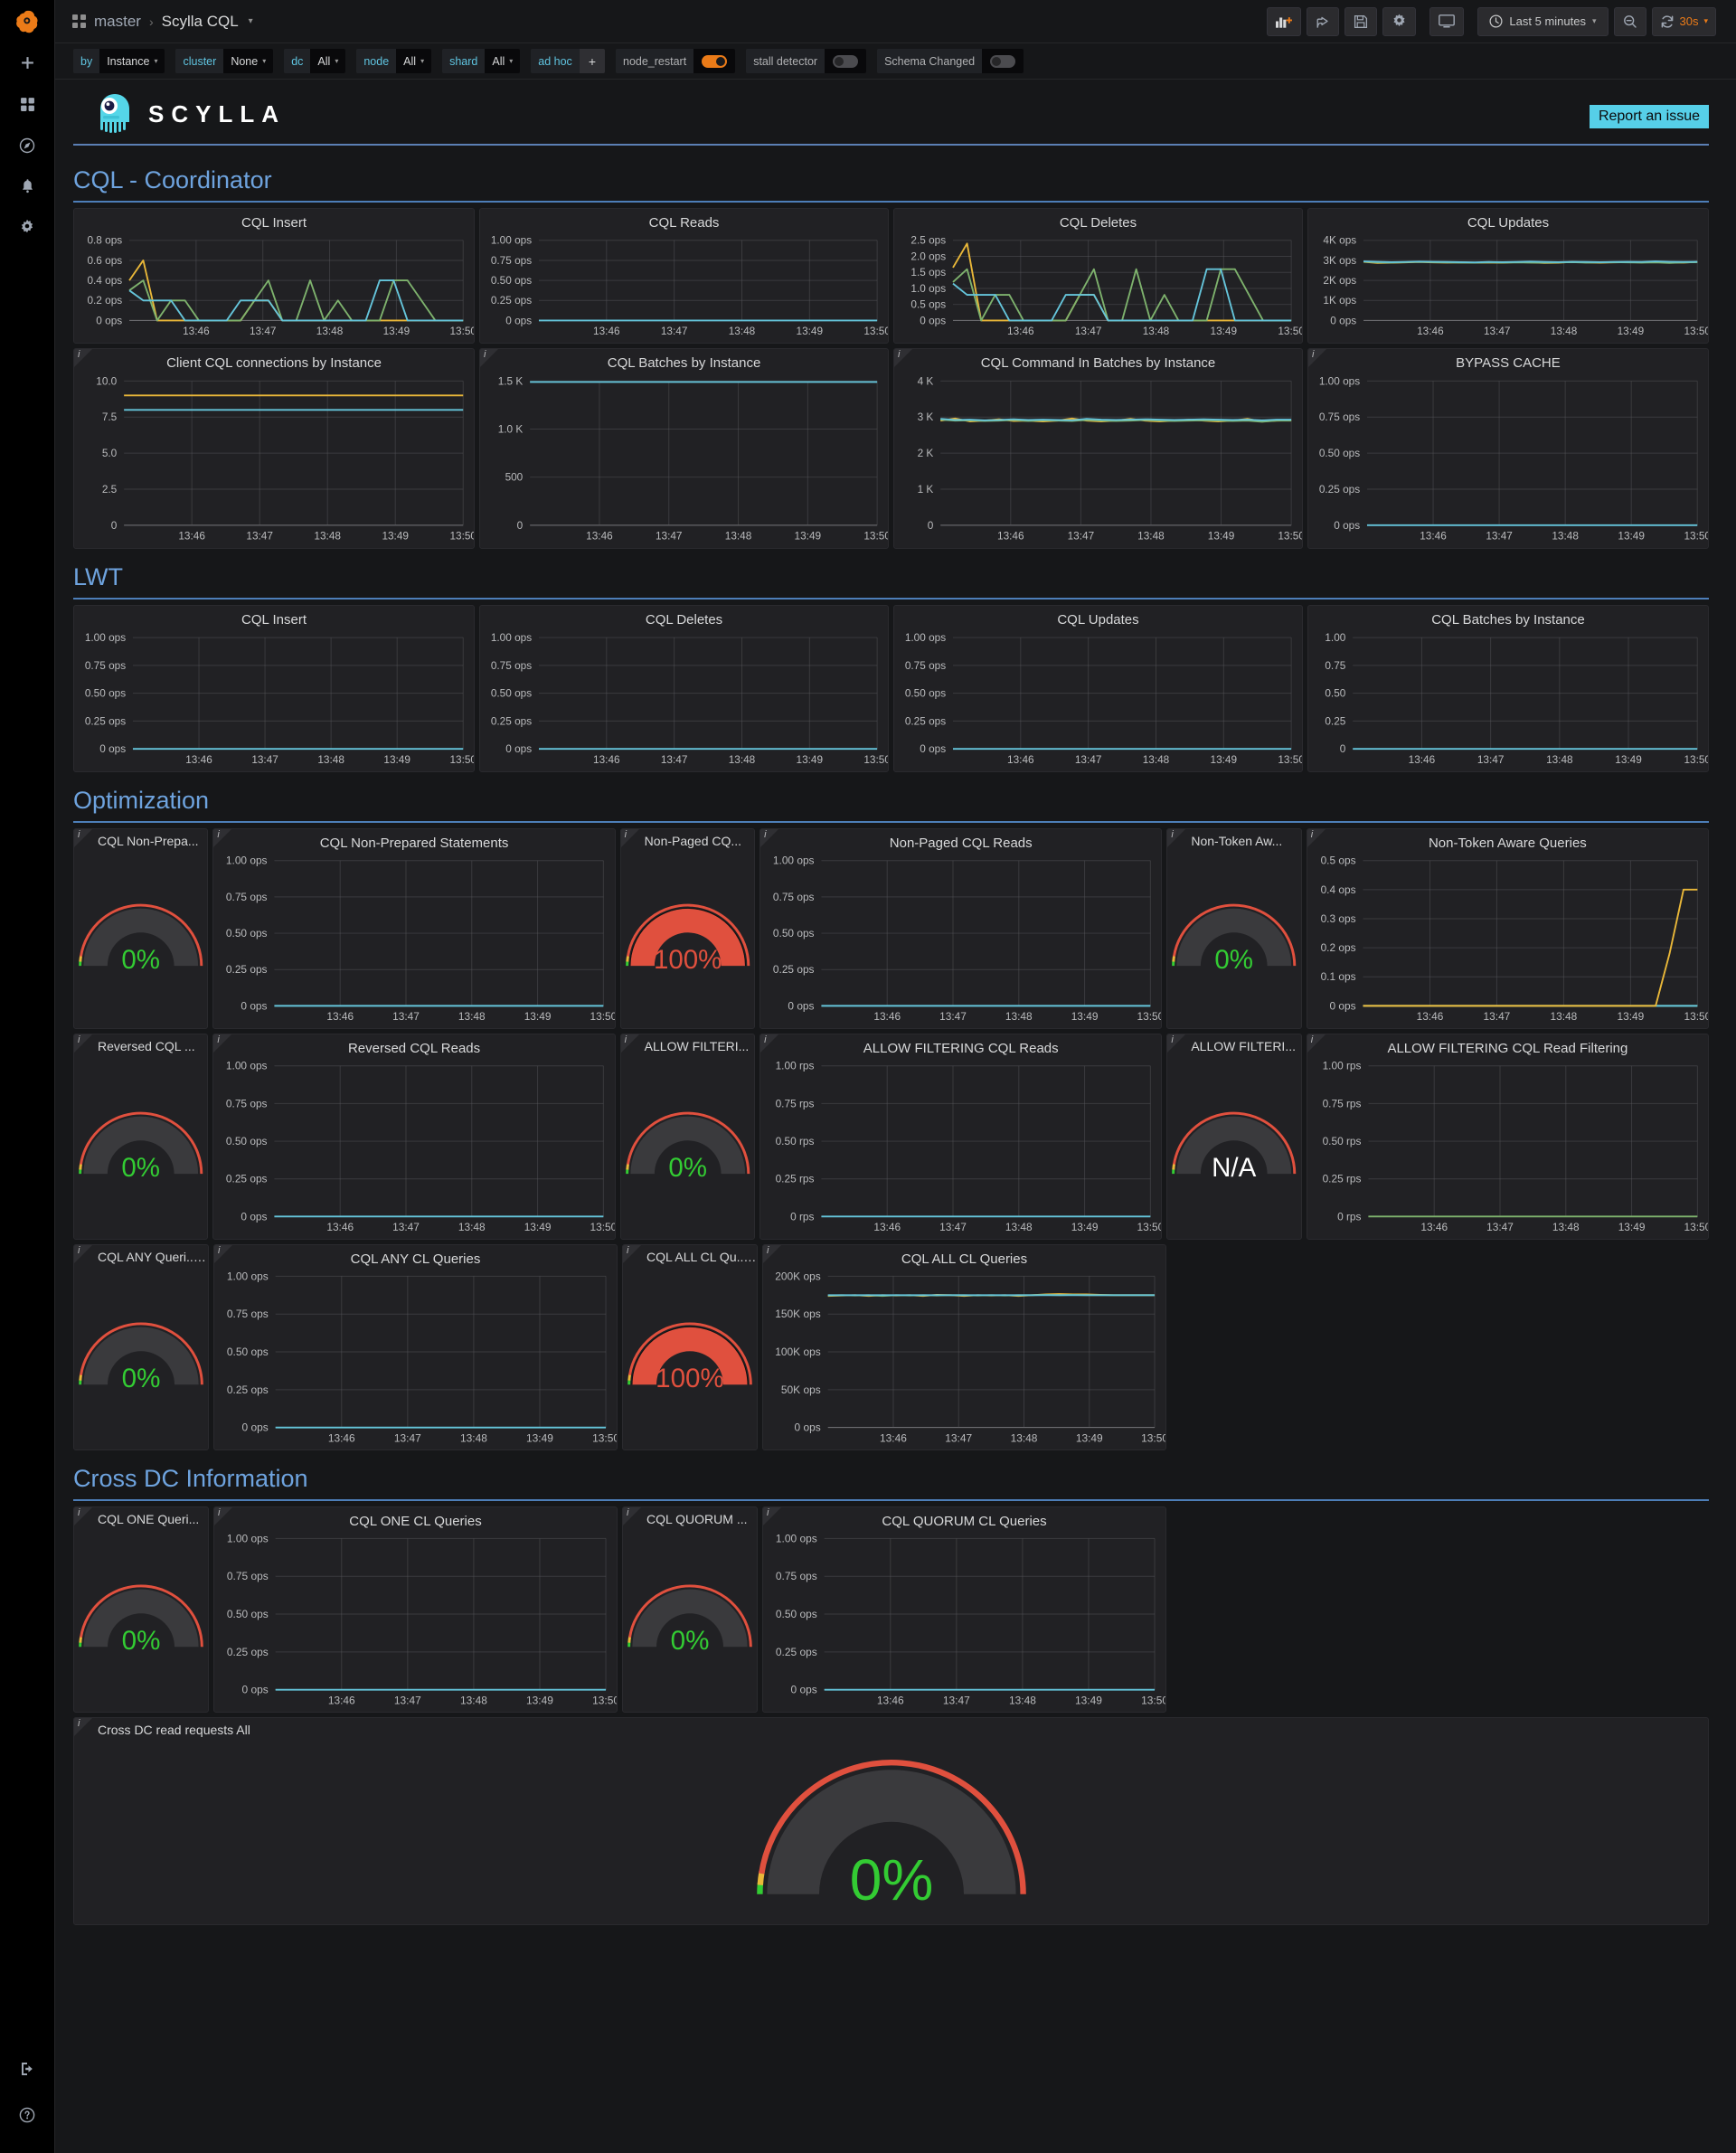 The width and height of the screenshot is (1736, 2153). What do you see at coordinates (415, 1256) in the screenshot?
I see `panel-title: CQL ANY CL Queries` at bounding box center [415, 1256].